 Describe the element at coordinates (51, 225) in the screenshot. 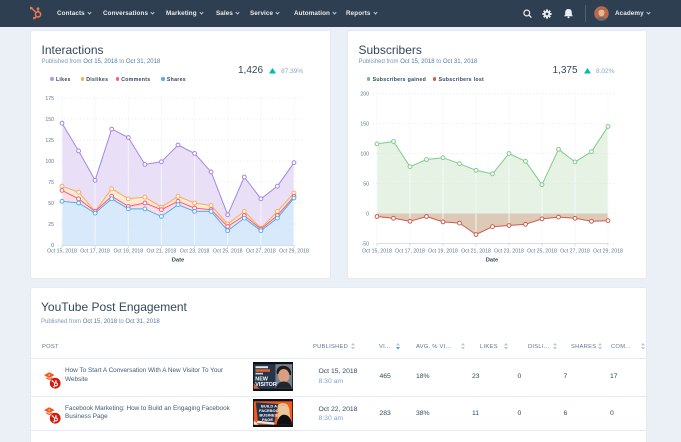

I see `svg-text: 25` at that location.